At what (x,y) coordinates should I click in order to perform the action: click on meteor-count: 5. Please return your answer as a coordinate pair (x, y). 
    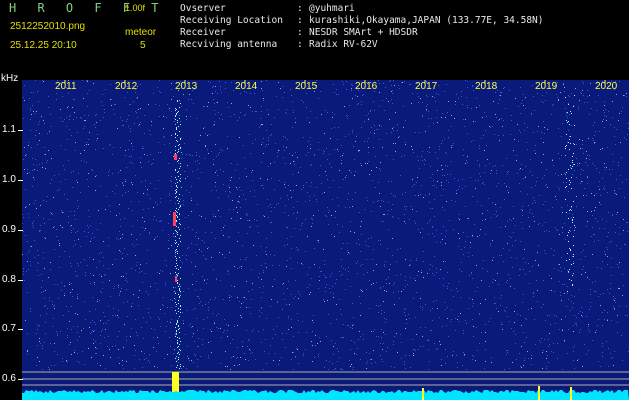
    Looking at the image, I should click on (143, 45).